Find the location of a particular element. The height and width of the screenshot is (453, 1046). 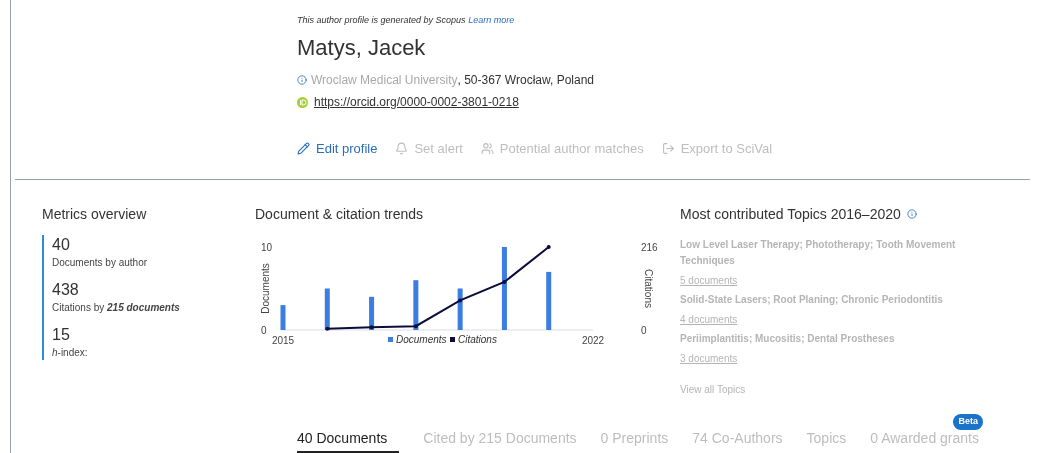

section-title: Most contributed Topics 2016–2020 is located at coordinates (790, 214).